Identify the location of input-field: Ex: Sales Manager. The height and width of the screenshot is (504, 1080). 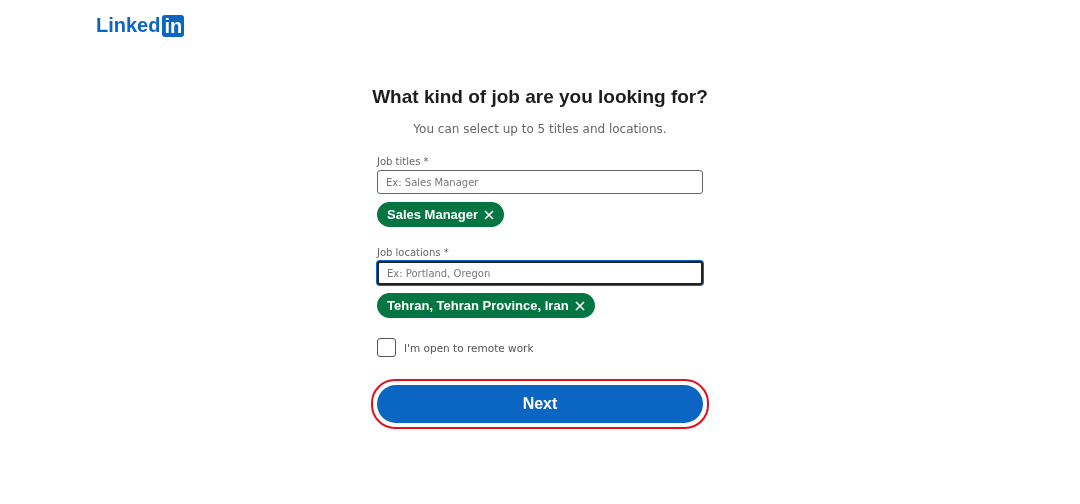
(540, 182).